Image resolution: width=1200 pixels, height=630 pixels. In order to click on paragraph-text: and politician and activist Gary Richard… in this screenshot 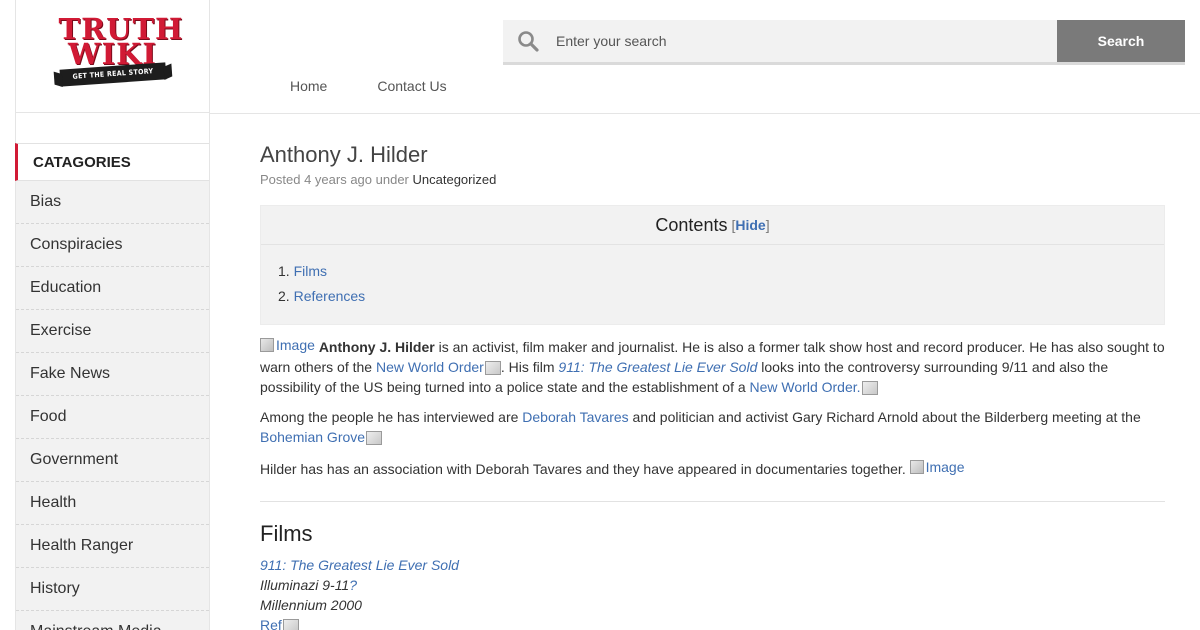, I will do `click(884, 417)`.